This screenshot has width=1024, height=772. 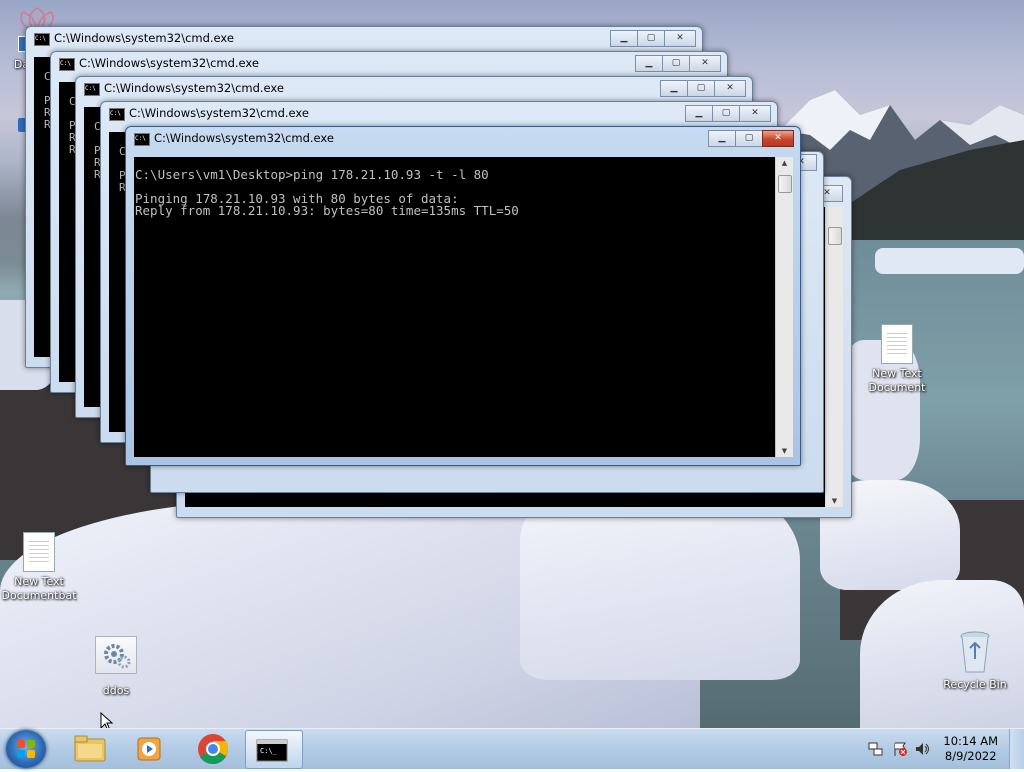 I want to click on chrome-icon, so click(x=213, y=749).